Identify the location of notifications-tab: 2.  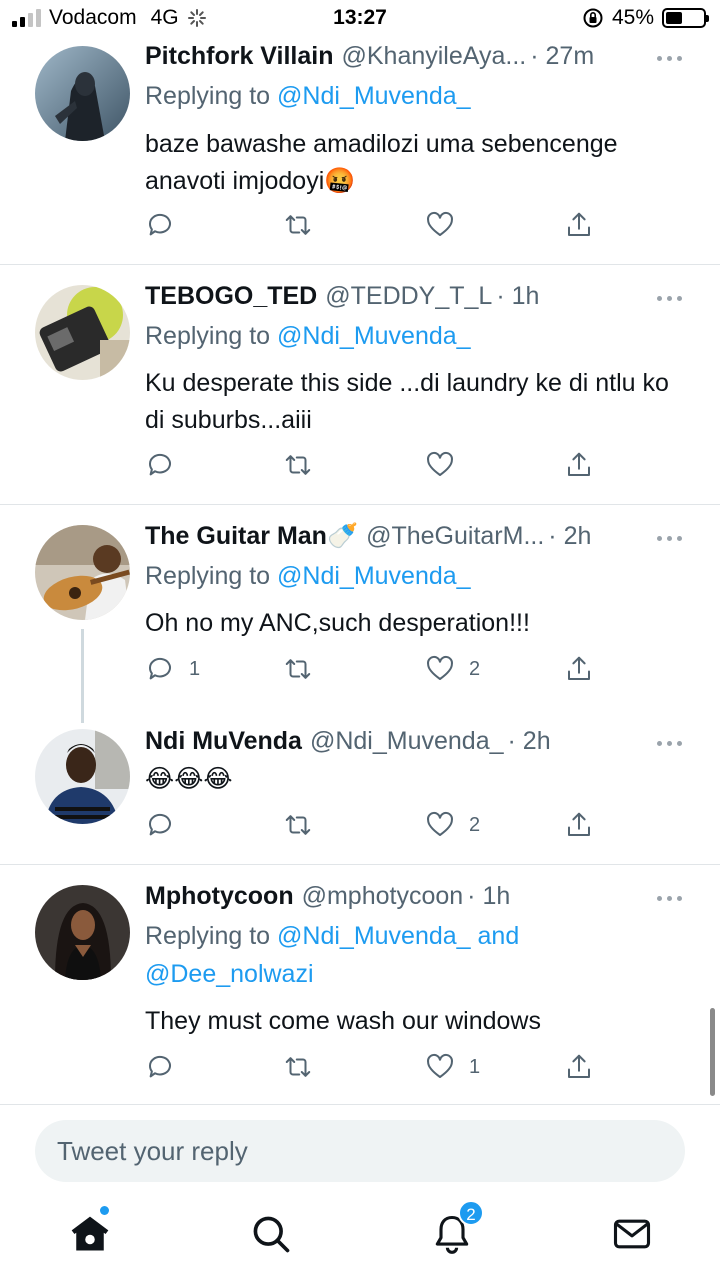
(457, 1228).